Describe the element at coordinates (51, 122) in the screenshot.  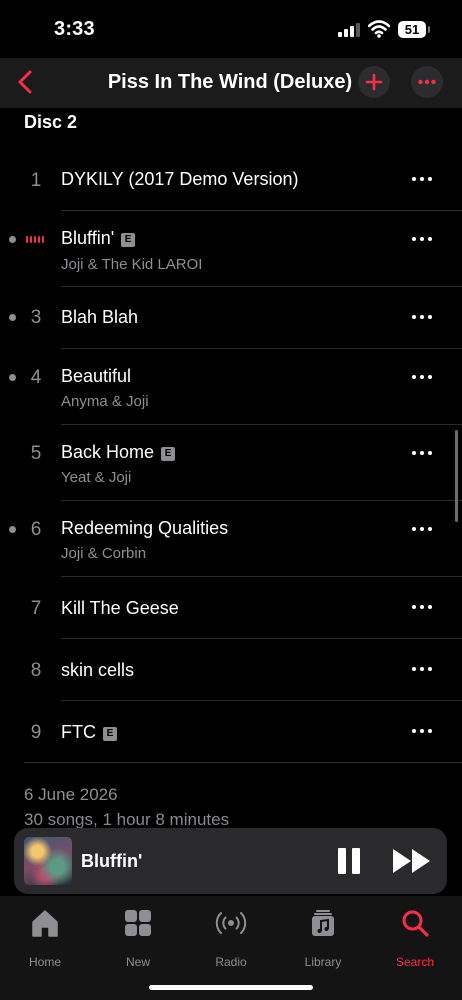
I see `disc-label: Disc 2` at that location.